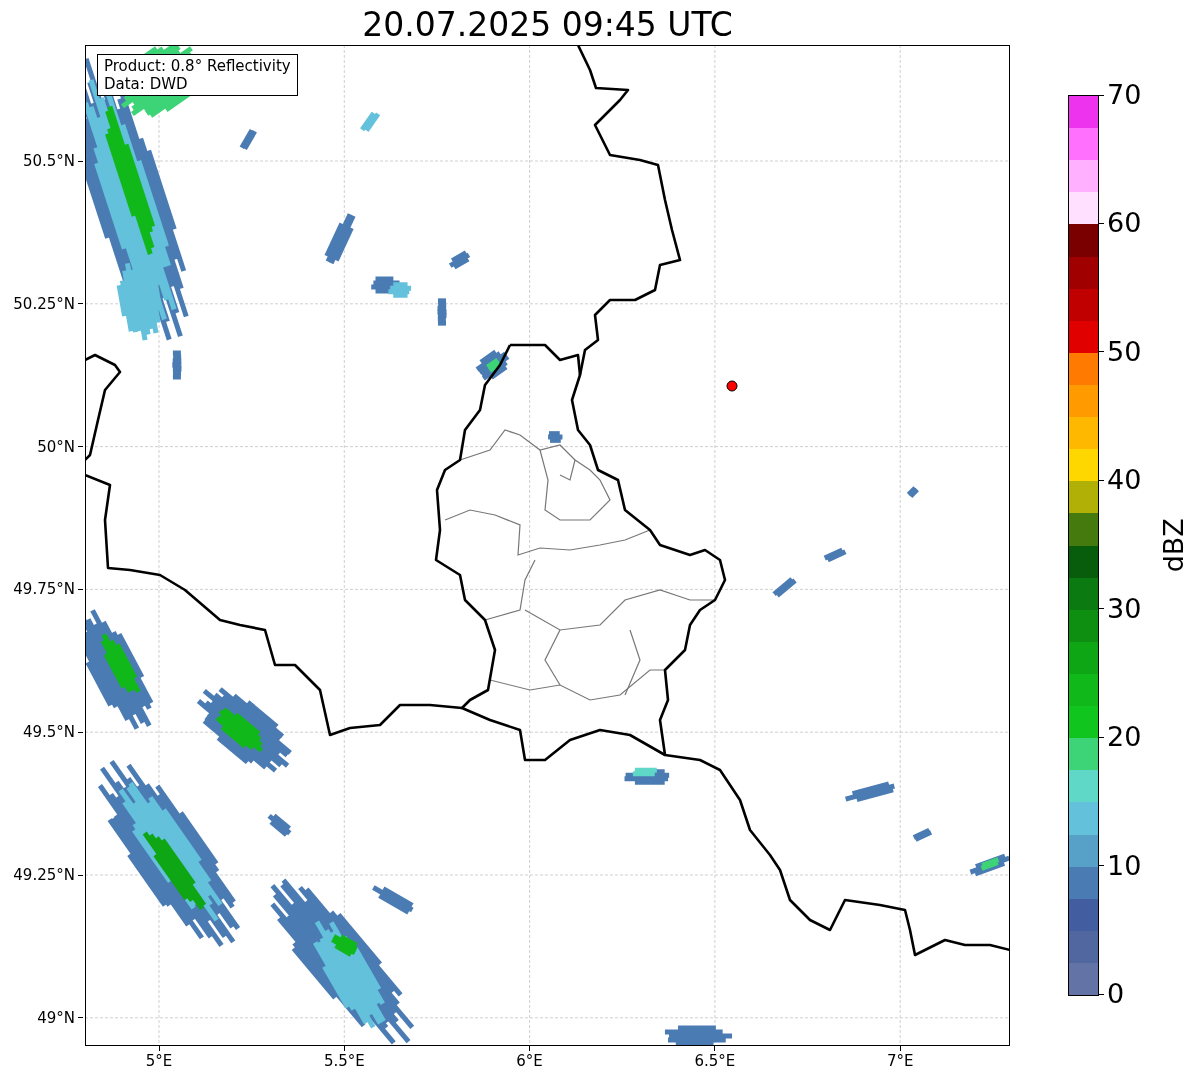 The height and width of the screenshot is (1081, 1202). Describe the element at coordinates (1124, 737) in the screenshot. I see `colorbar-tick-label: 20` at that location.